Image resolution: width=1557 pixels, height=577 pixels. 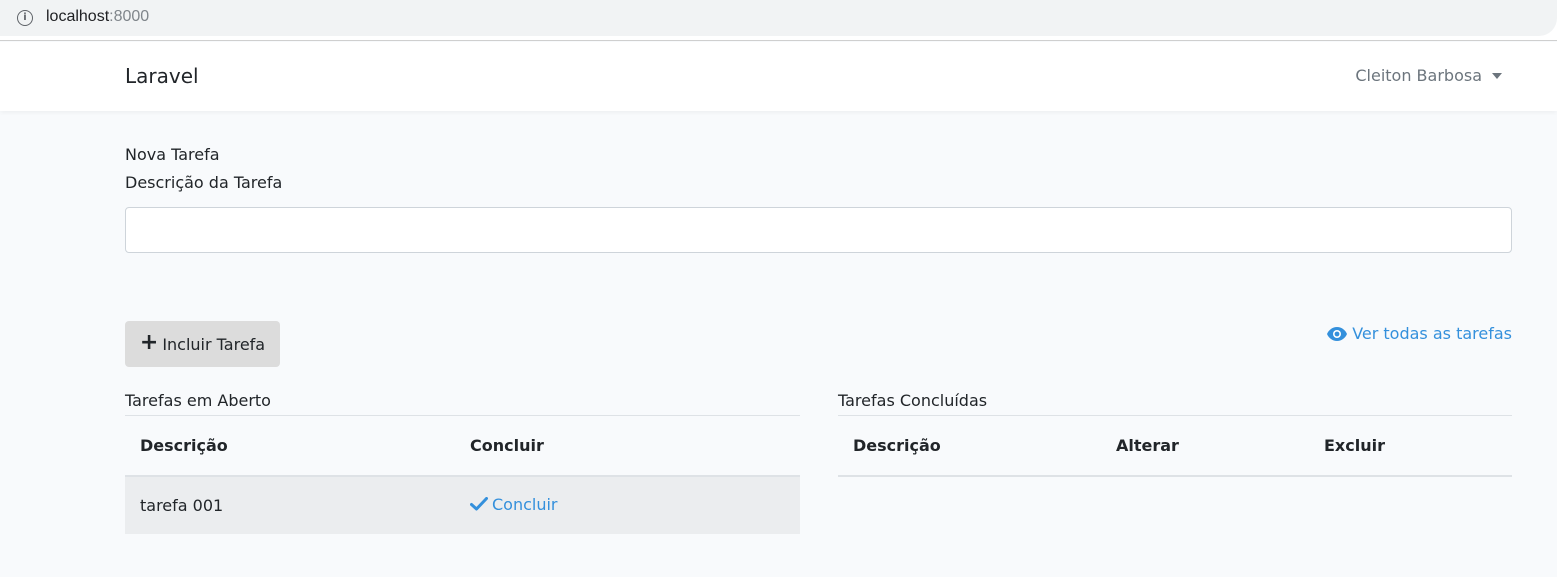 What do you see at coordinates (172, 154) in the screenshot?
I see `form-title: Nova Tarefa` at bounding box center [172, 154].